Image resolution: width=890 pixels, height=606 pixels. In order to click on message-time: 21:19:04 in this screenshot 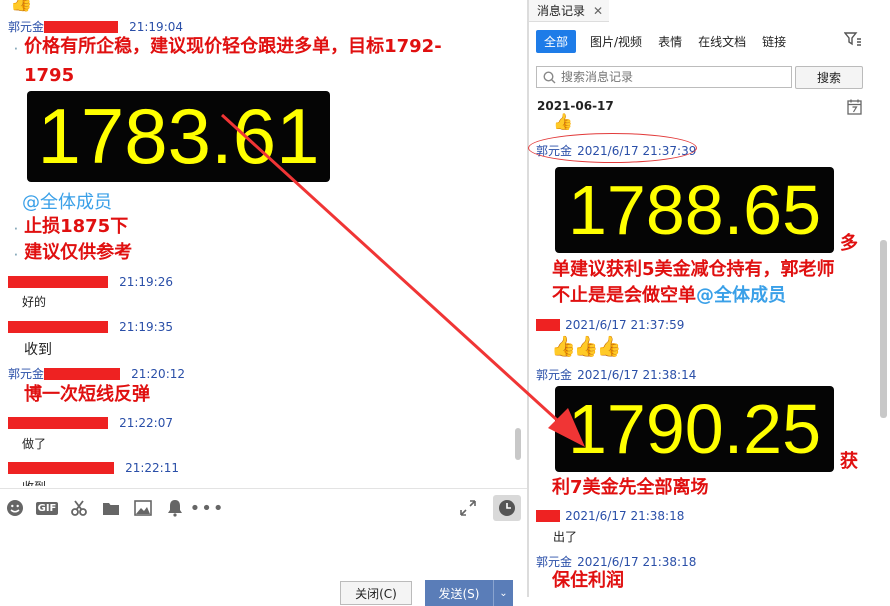, I will do `click(156, 27)`.